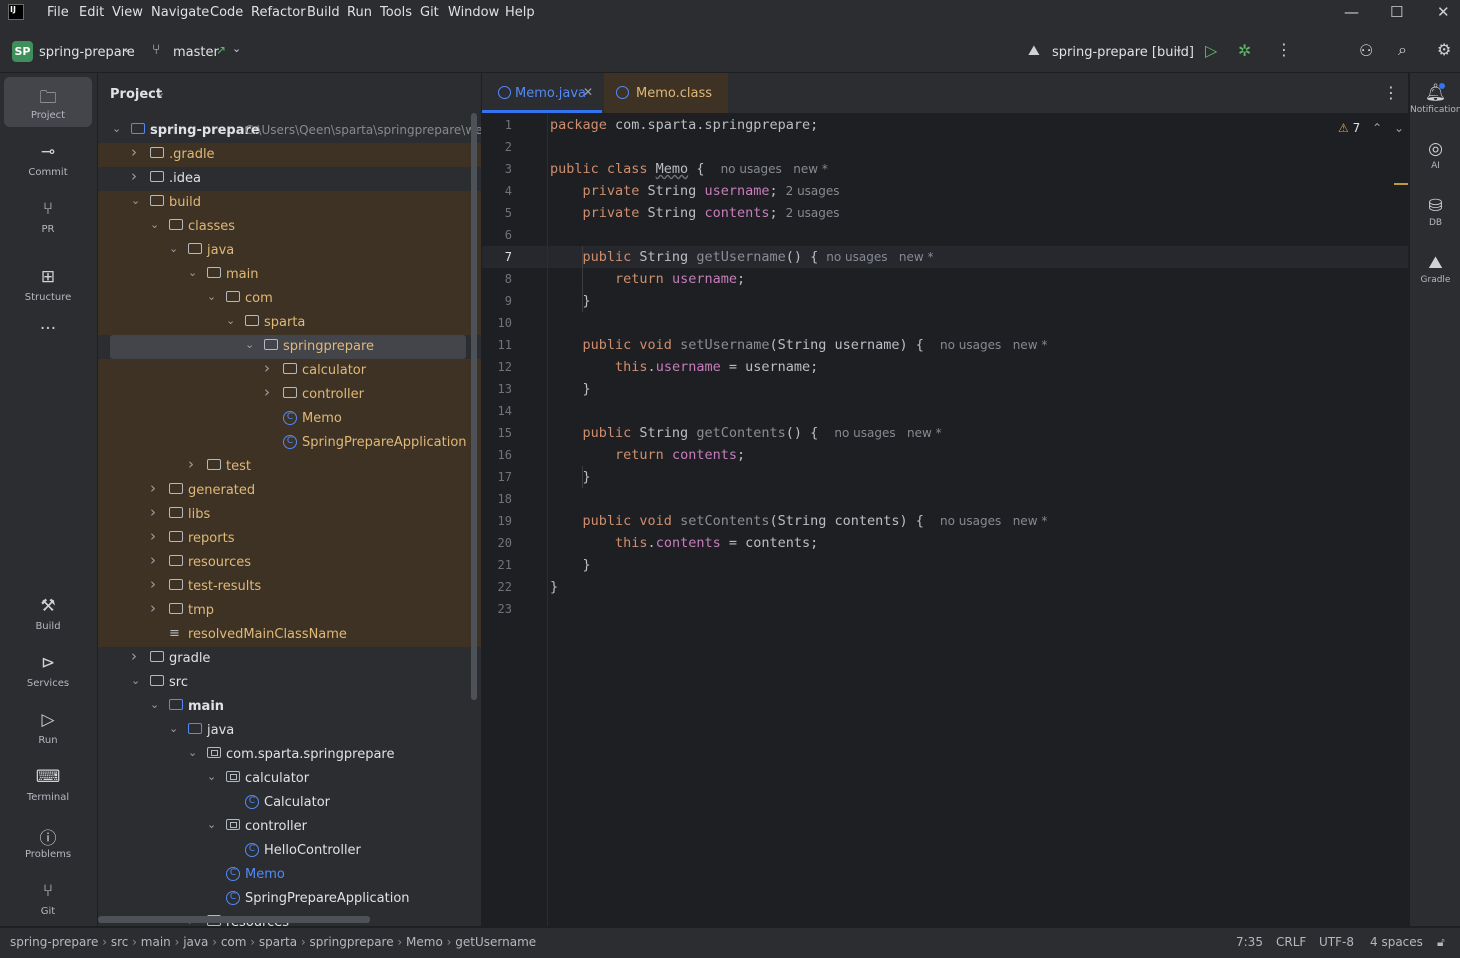 This screenshot has height=958, width=1460. Describe the element at coordinates (1377, 128) in the screenshot. I see `chevron-up-icon: ⌃` at that location.